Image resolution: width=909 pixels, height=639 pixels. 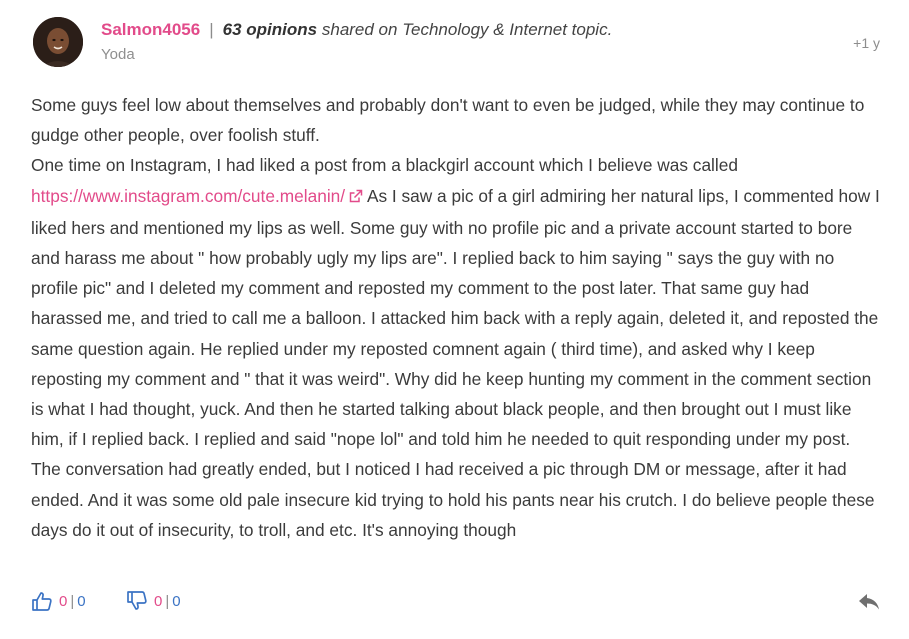 I want to click on author-subtitle: Yoda, so click(x=118, y=54).